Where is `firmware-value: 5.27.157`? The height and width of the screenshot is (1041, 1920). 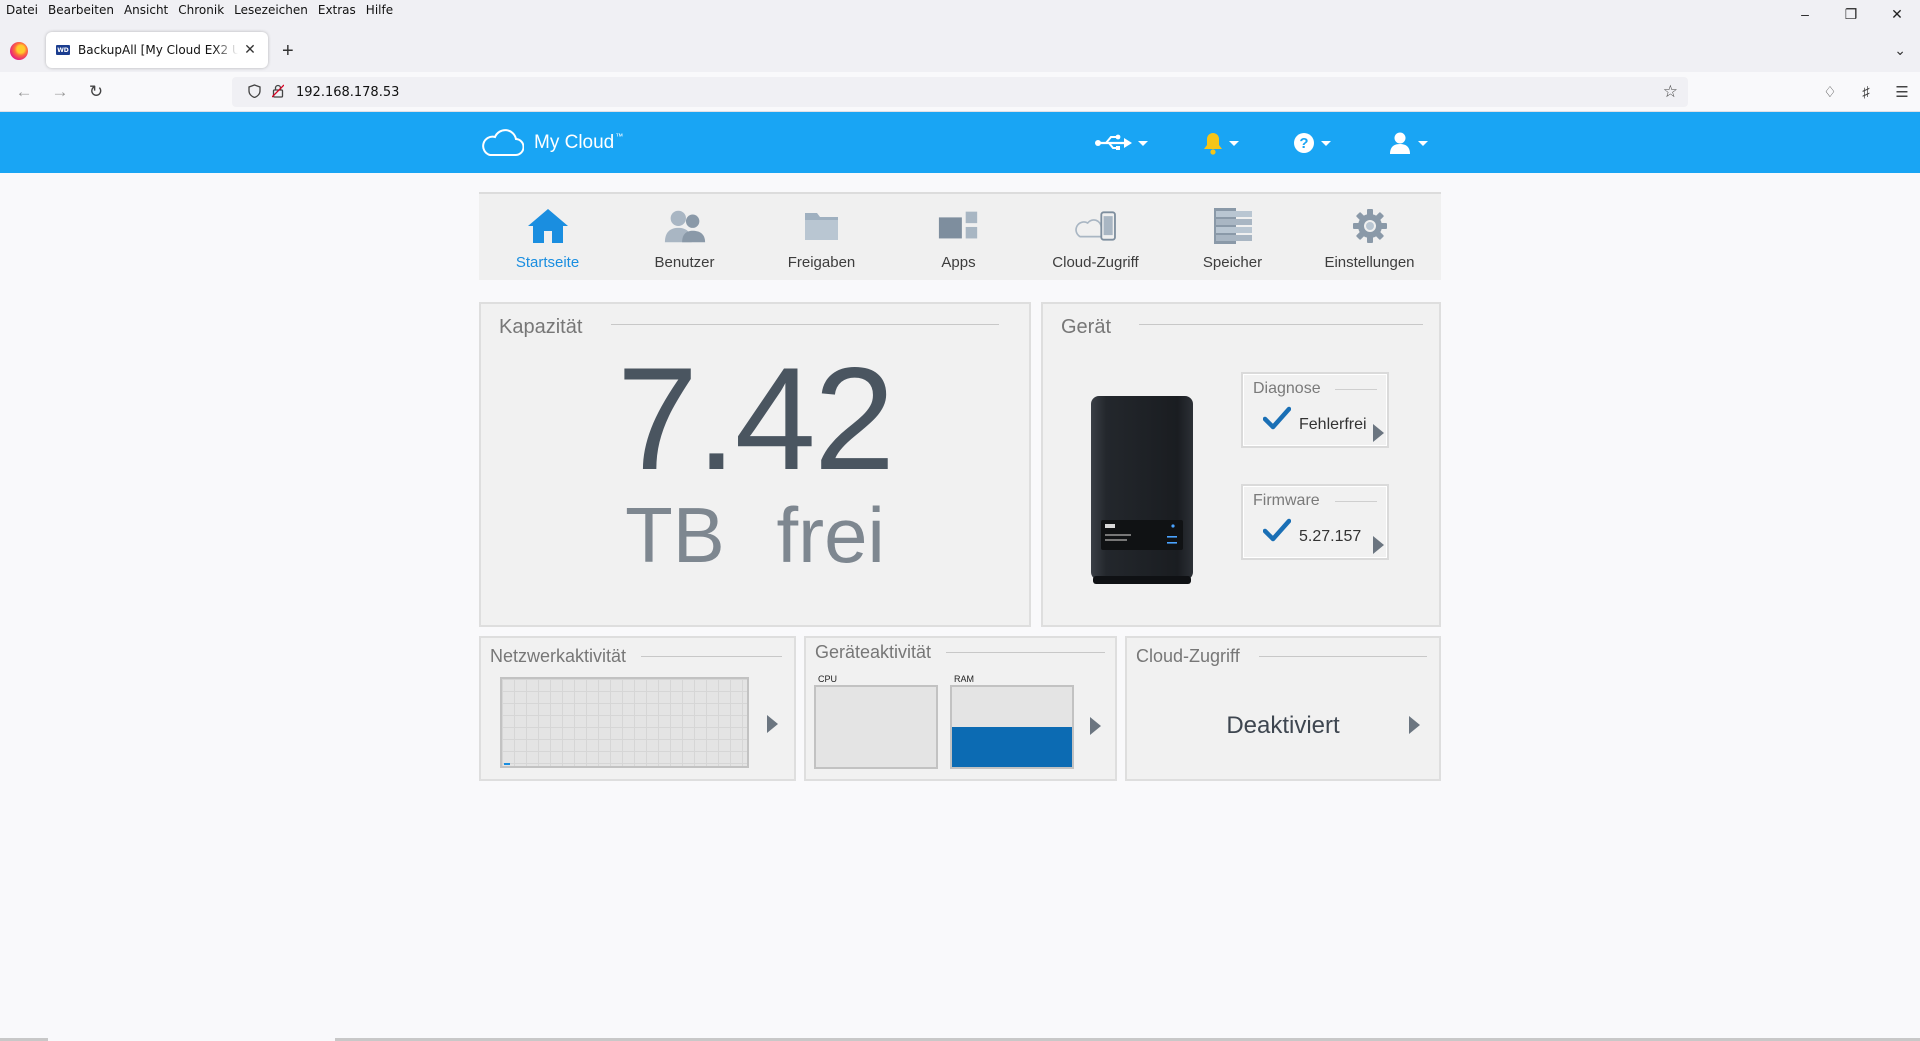
firmware-value: 5.27.157 is located at coordinates (1330, 536).